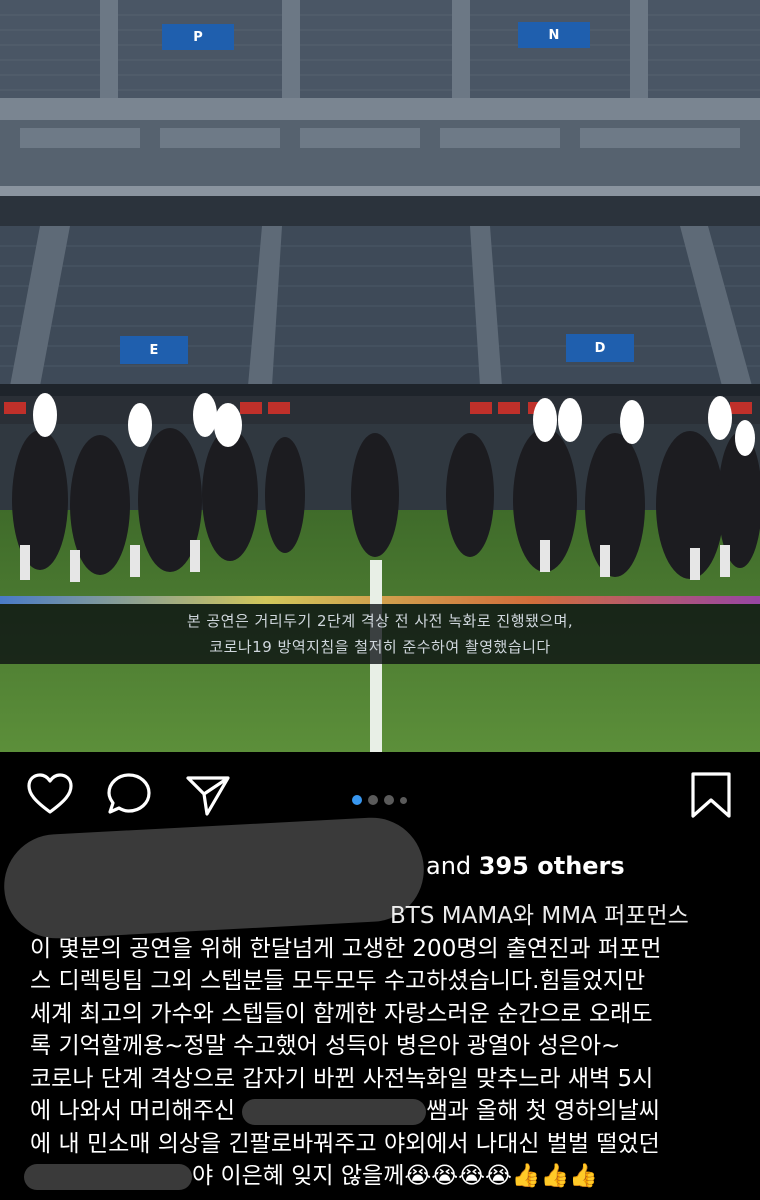 This screenshot has width=760, height=1200. I want to click on section-sign-e: E, so click(154, 350).